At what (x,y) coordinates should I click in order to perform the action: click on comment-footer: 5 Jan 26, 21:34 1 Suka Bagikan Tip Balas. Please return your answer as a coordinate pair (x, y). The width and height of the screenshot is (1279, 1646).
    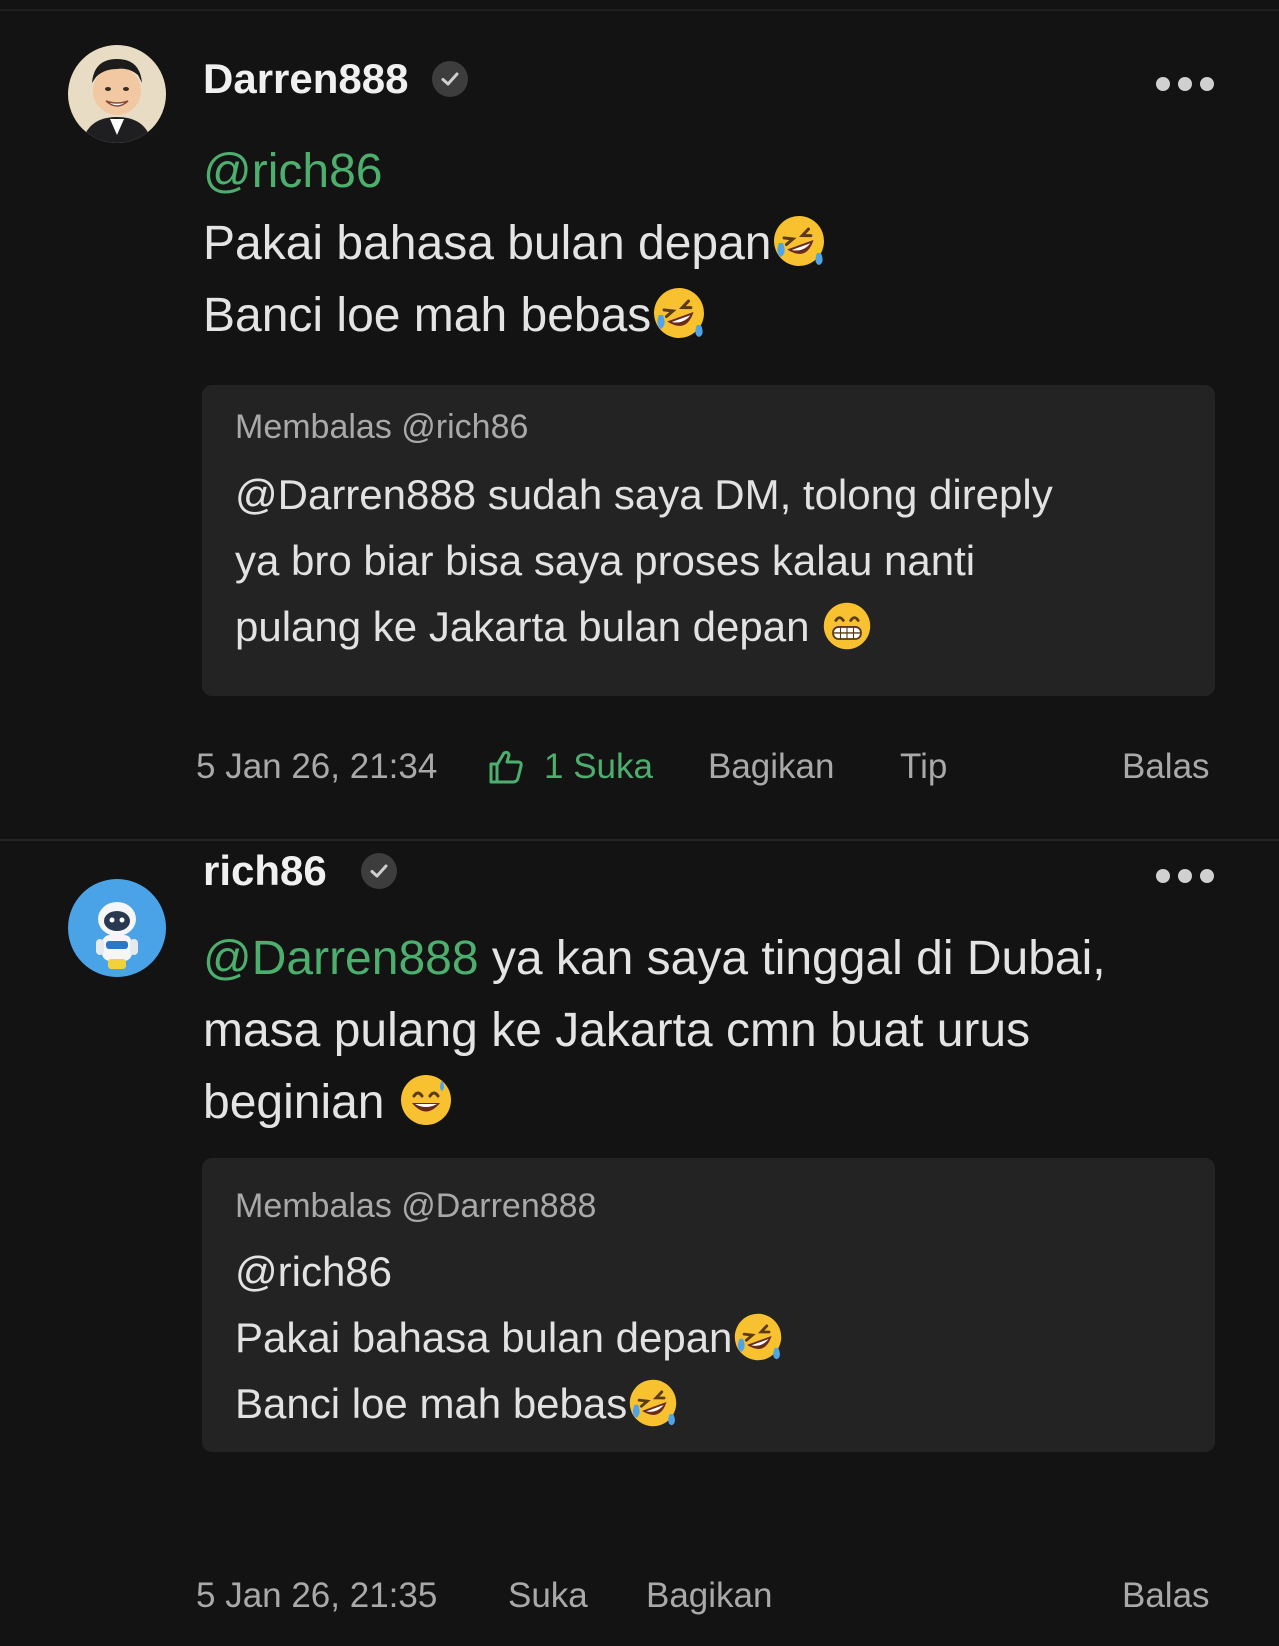
    Looking at the image, I should click on (639, 767).